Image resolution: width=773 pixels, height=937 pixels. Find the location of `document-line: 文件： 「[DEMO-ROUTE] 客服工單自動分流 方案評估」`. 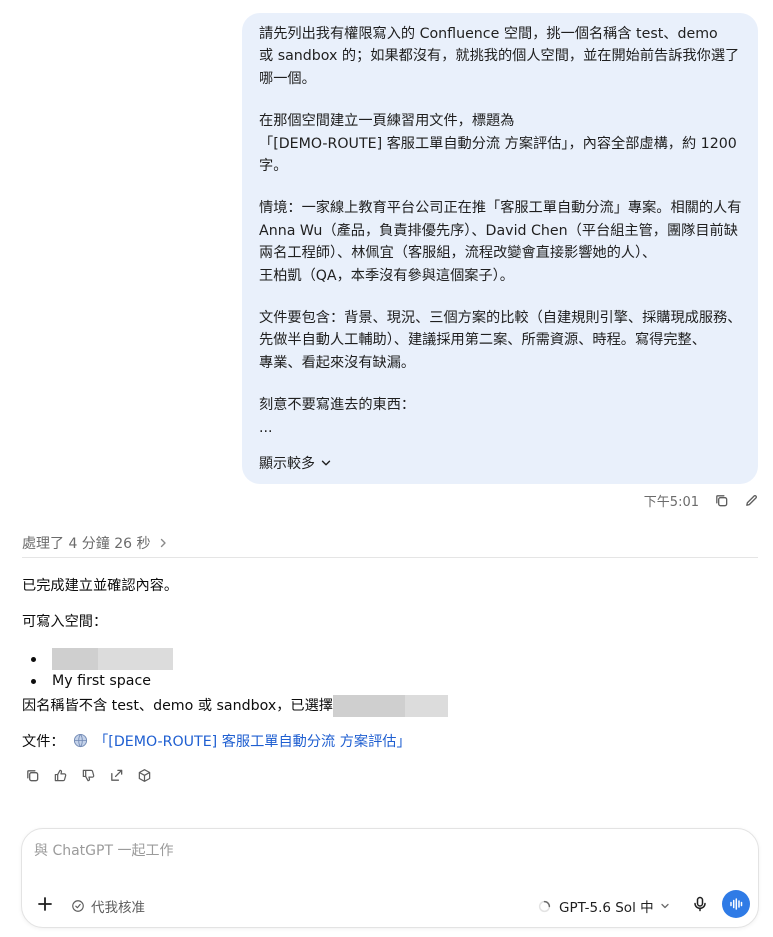

document-line: 文件： 「[DEMO-ROUTE] 客服工單自動分流 方案評估」 is located at coordinates (390, 742).